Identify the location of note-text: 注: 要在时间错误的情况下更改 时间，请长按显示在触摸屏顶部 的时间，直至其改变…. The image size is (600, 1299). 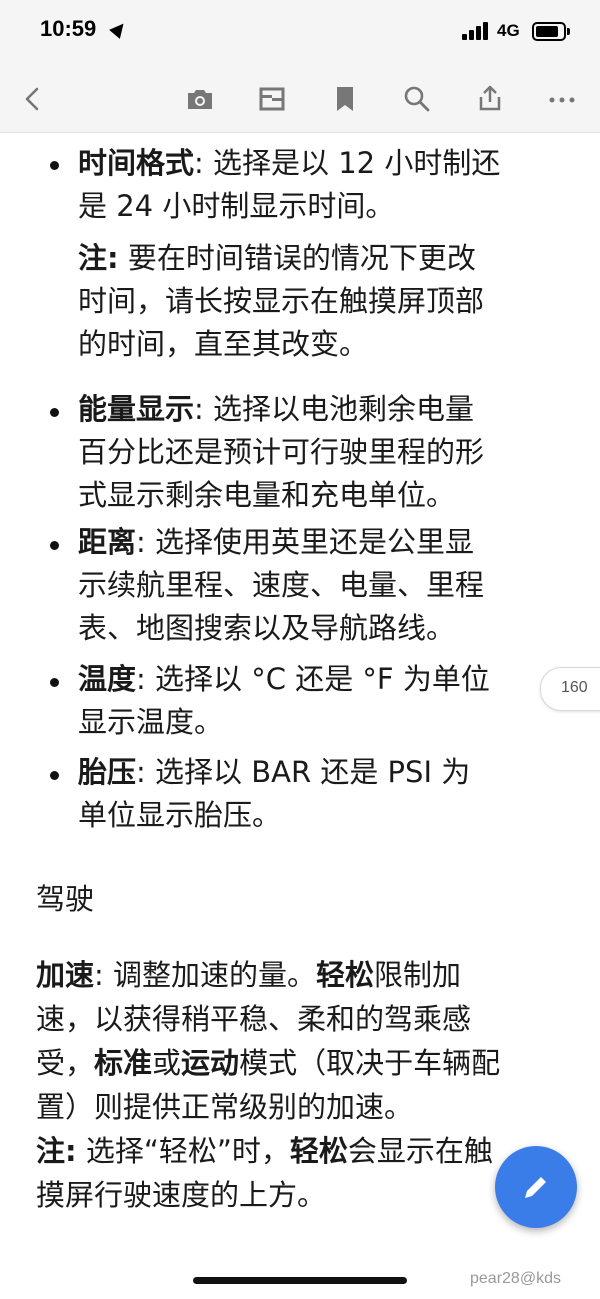
(281, 301).